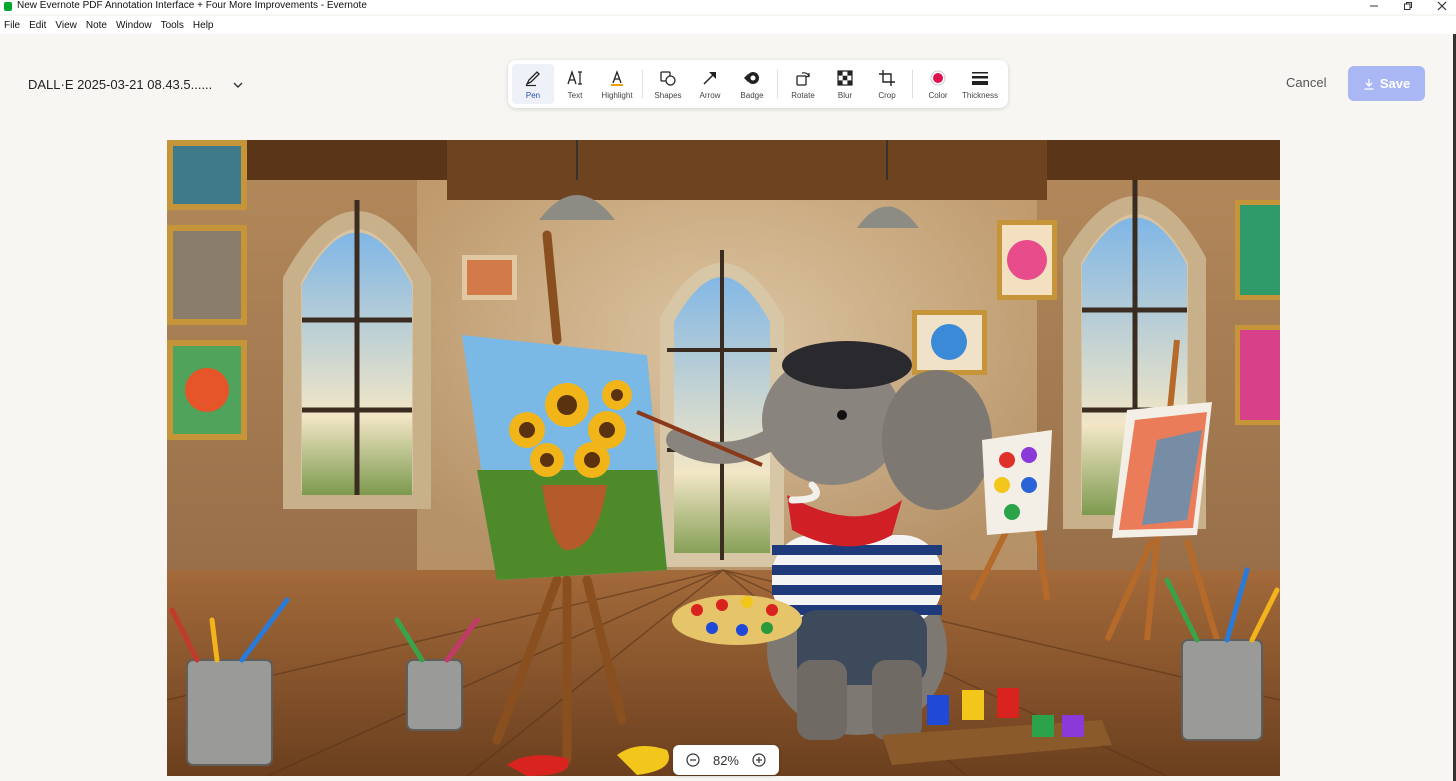 Image resolution: width=1456 pixels, height=781 pixels. What do you see at coordinates (803, 78) in the screenshot?
I see `rotate-icon` at bounding box center [803, 78].